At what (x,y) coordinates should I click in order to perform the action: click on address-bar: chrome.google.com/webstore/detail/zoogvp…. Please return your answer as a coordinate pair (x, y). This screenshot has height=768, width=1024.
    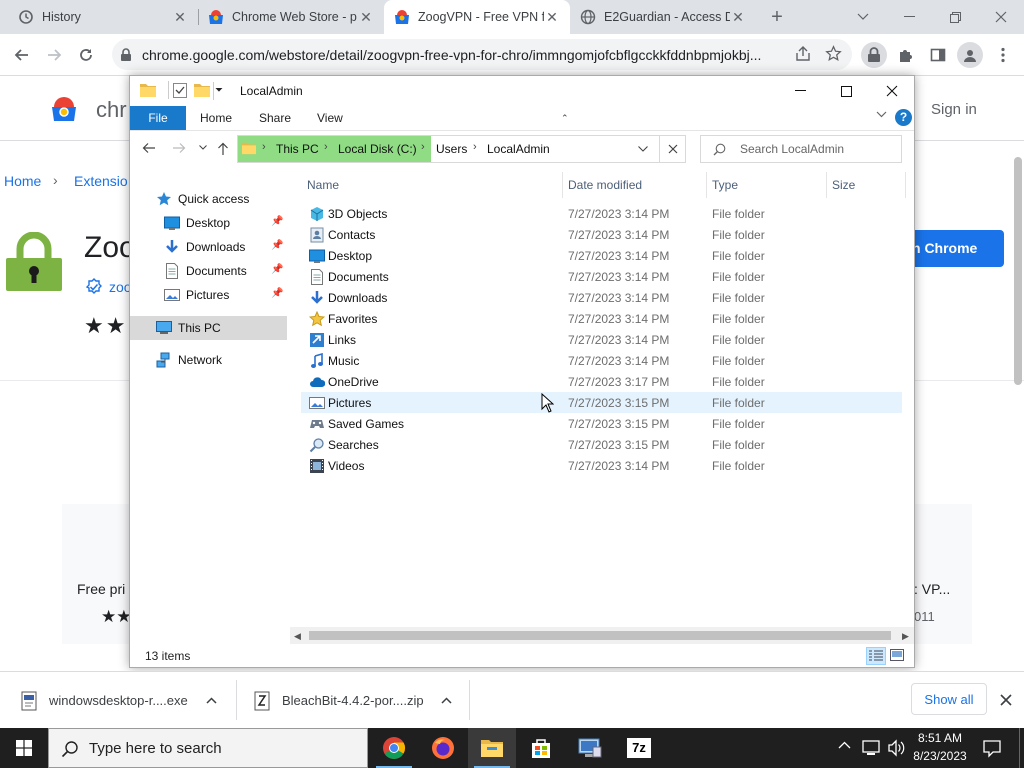
    Looking at the image, I should click on (482, 54).